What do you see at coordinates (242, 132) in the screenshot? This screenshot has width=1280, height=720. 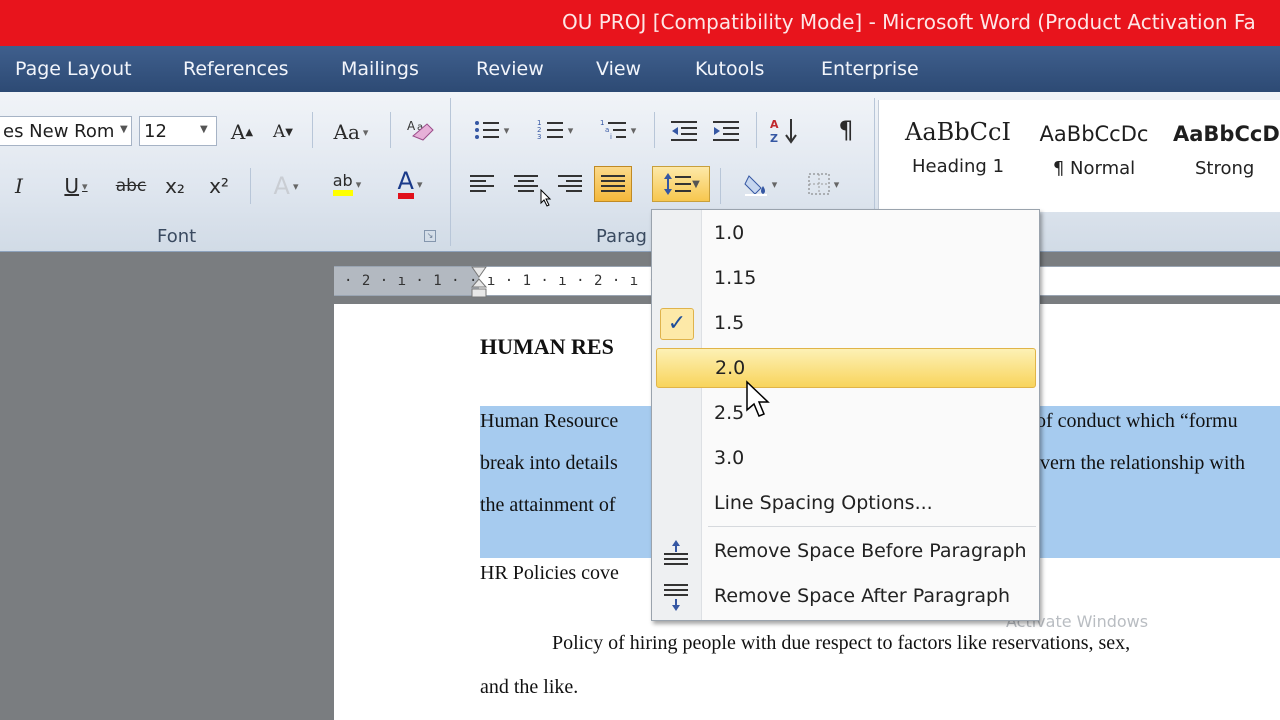 I see `grow-font-button: A ▲` at bounding box center [242, 132].